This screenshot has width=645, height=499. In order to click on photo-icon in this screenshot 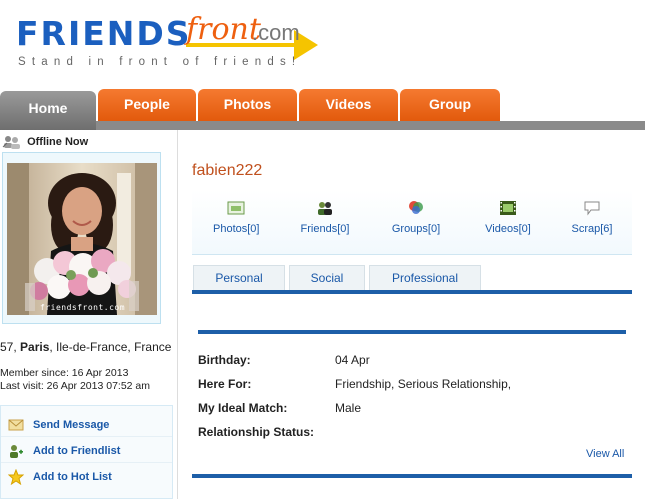, I will do `click(236, 208)`.